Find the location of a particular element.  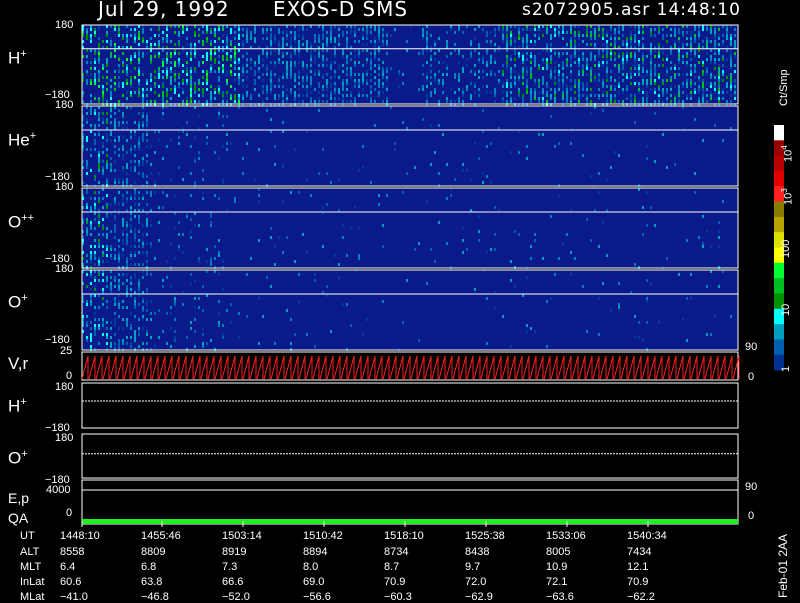

table-cell: 8005 is located at coordinates (558, 552).